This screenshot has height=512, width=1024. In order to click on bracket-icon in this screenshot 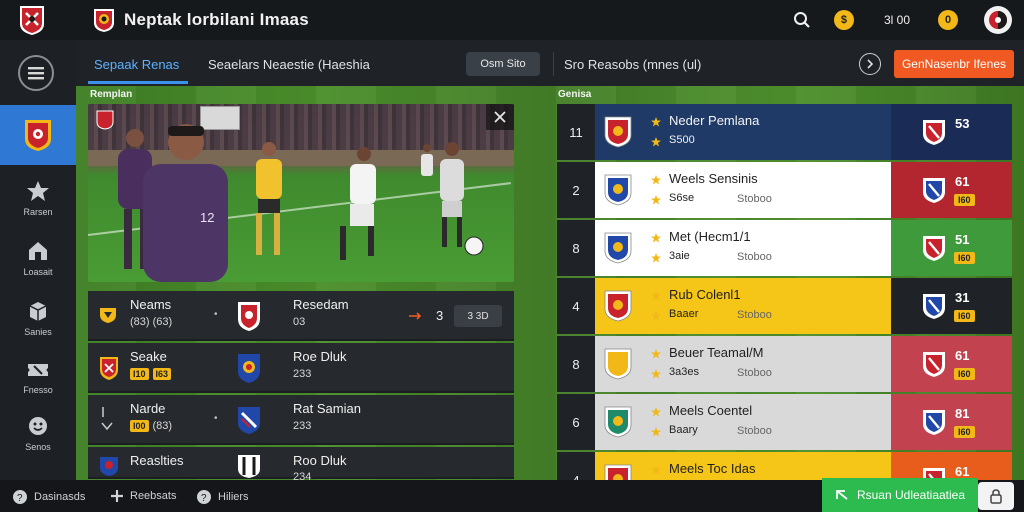, I will do `click(107, 419)`.